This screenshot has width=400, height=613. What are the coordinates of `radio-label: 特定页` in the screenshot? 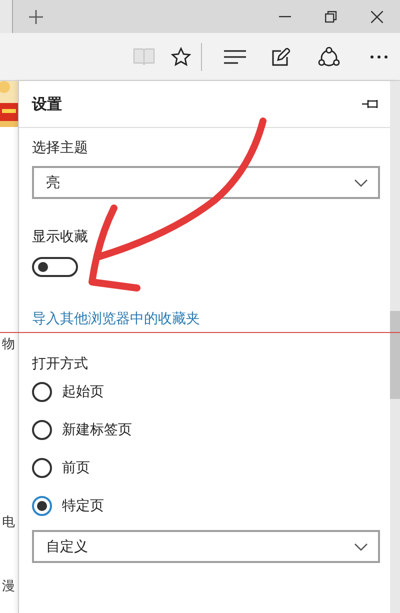 It's located at (83, 506).